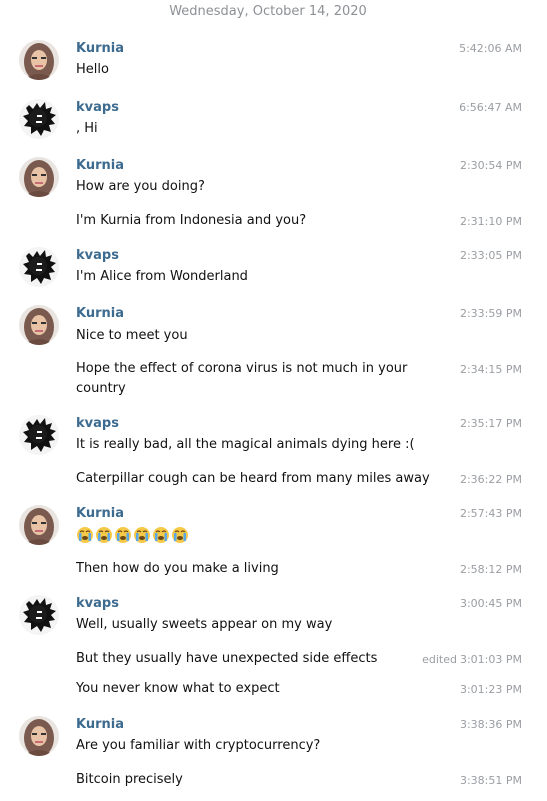  I want to click on message-time-value: 3:01:03 PM, so click(490, 659).